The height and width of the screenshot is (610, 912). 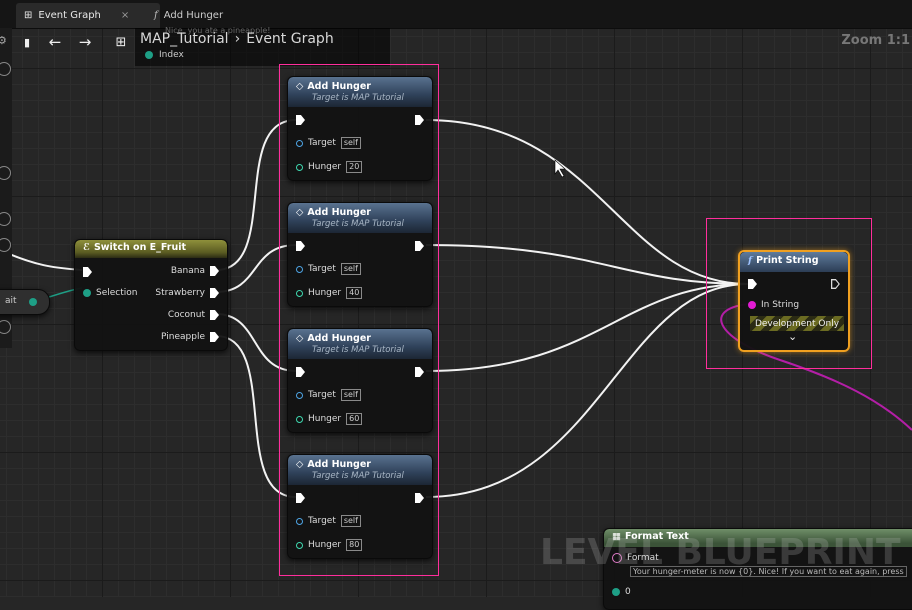 What do you see at coordinates (121, 42) in the screenshot?
I see `hierarchy-icon: ⊞` at bounding box center [121, 42].